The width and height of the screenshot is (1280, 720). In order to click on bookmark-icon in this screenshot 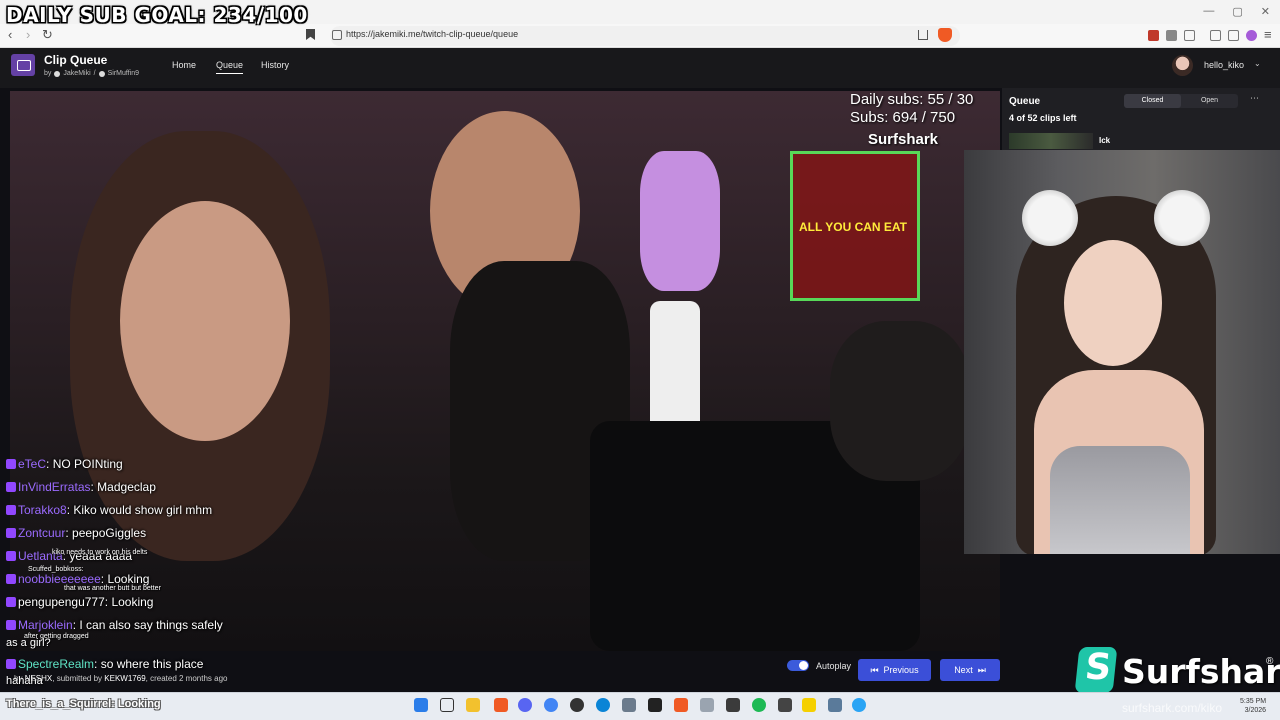, I will do `click(310, 34)`.